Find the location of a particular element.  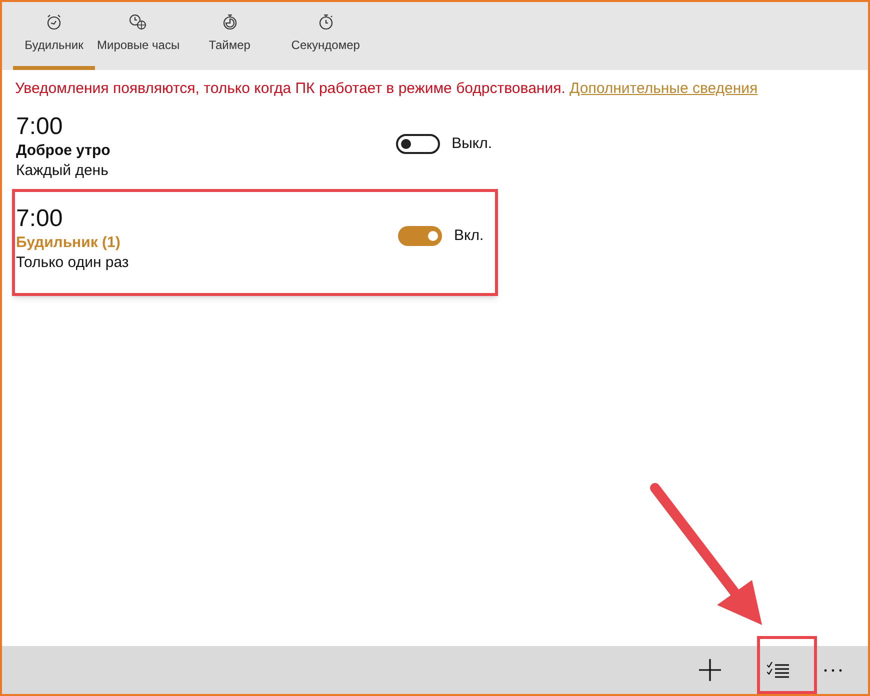

notice-text: Уведомления появляются, только когда ПК работает в режиме бодрствования. is located at coordinates (290, 88).